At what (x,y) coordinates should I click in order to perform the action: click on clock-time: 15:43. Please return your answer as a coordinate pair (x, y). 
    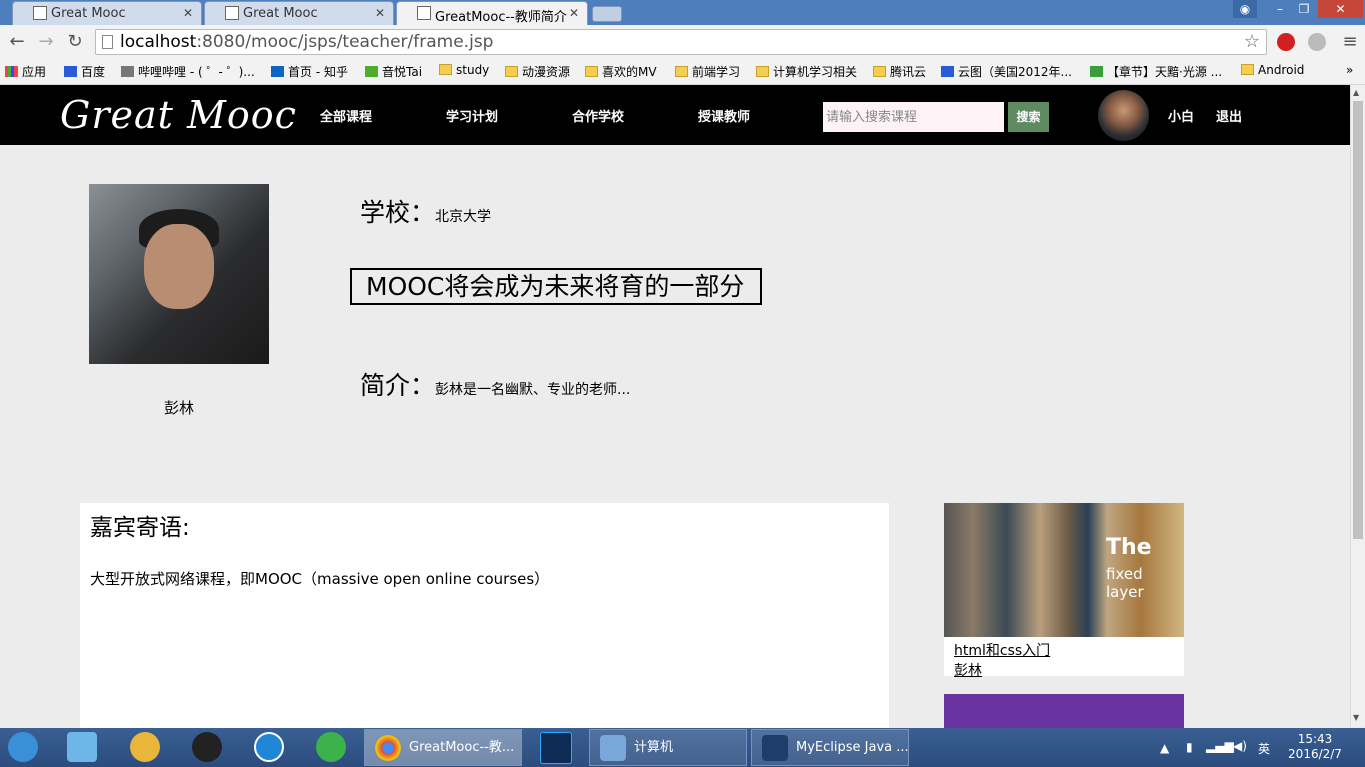
    Looking at the image, I should click on (1315, 739).